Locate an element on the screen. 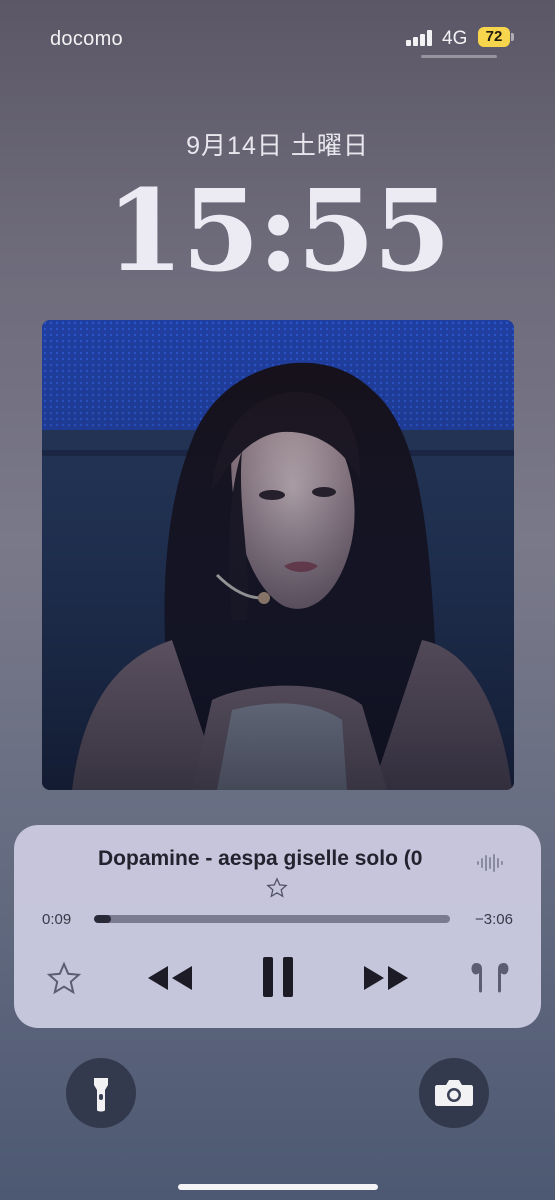 The image size is (555, 1200). status-bar: docomo 4G 72 is located at coordinates (277, 35).